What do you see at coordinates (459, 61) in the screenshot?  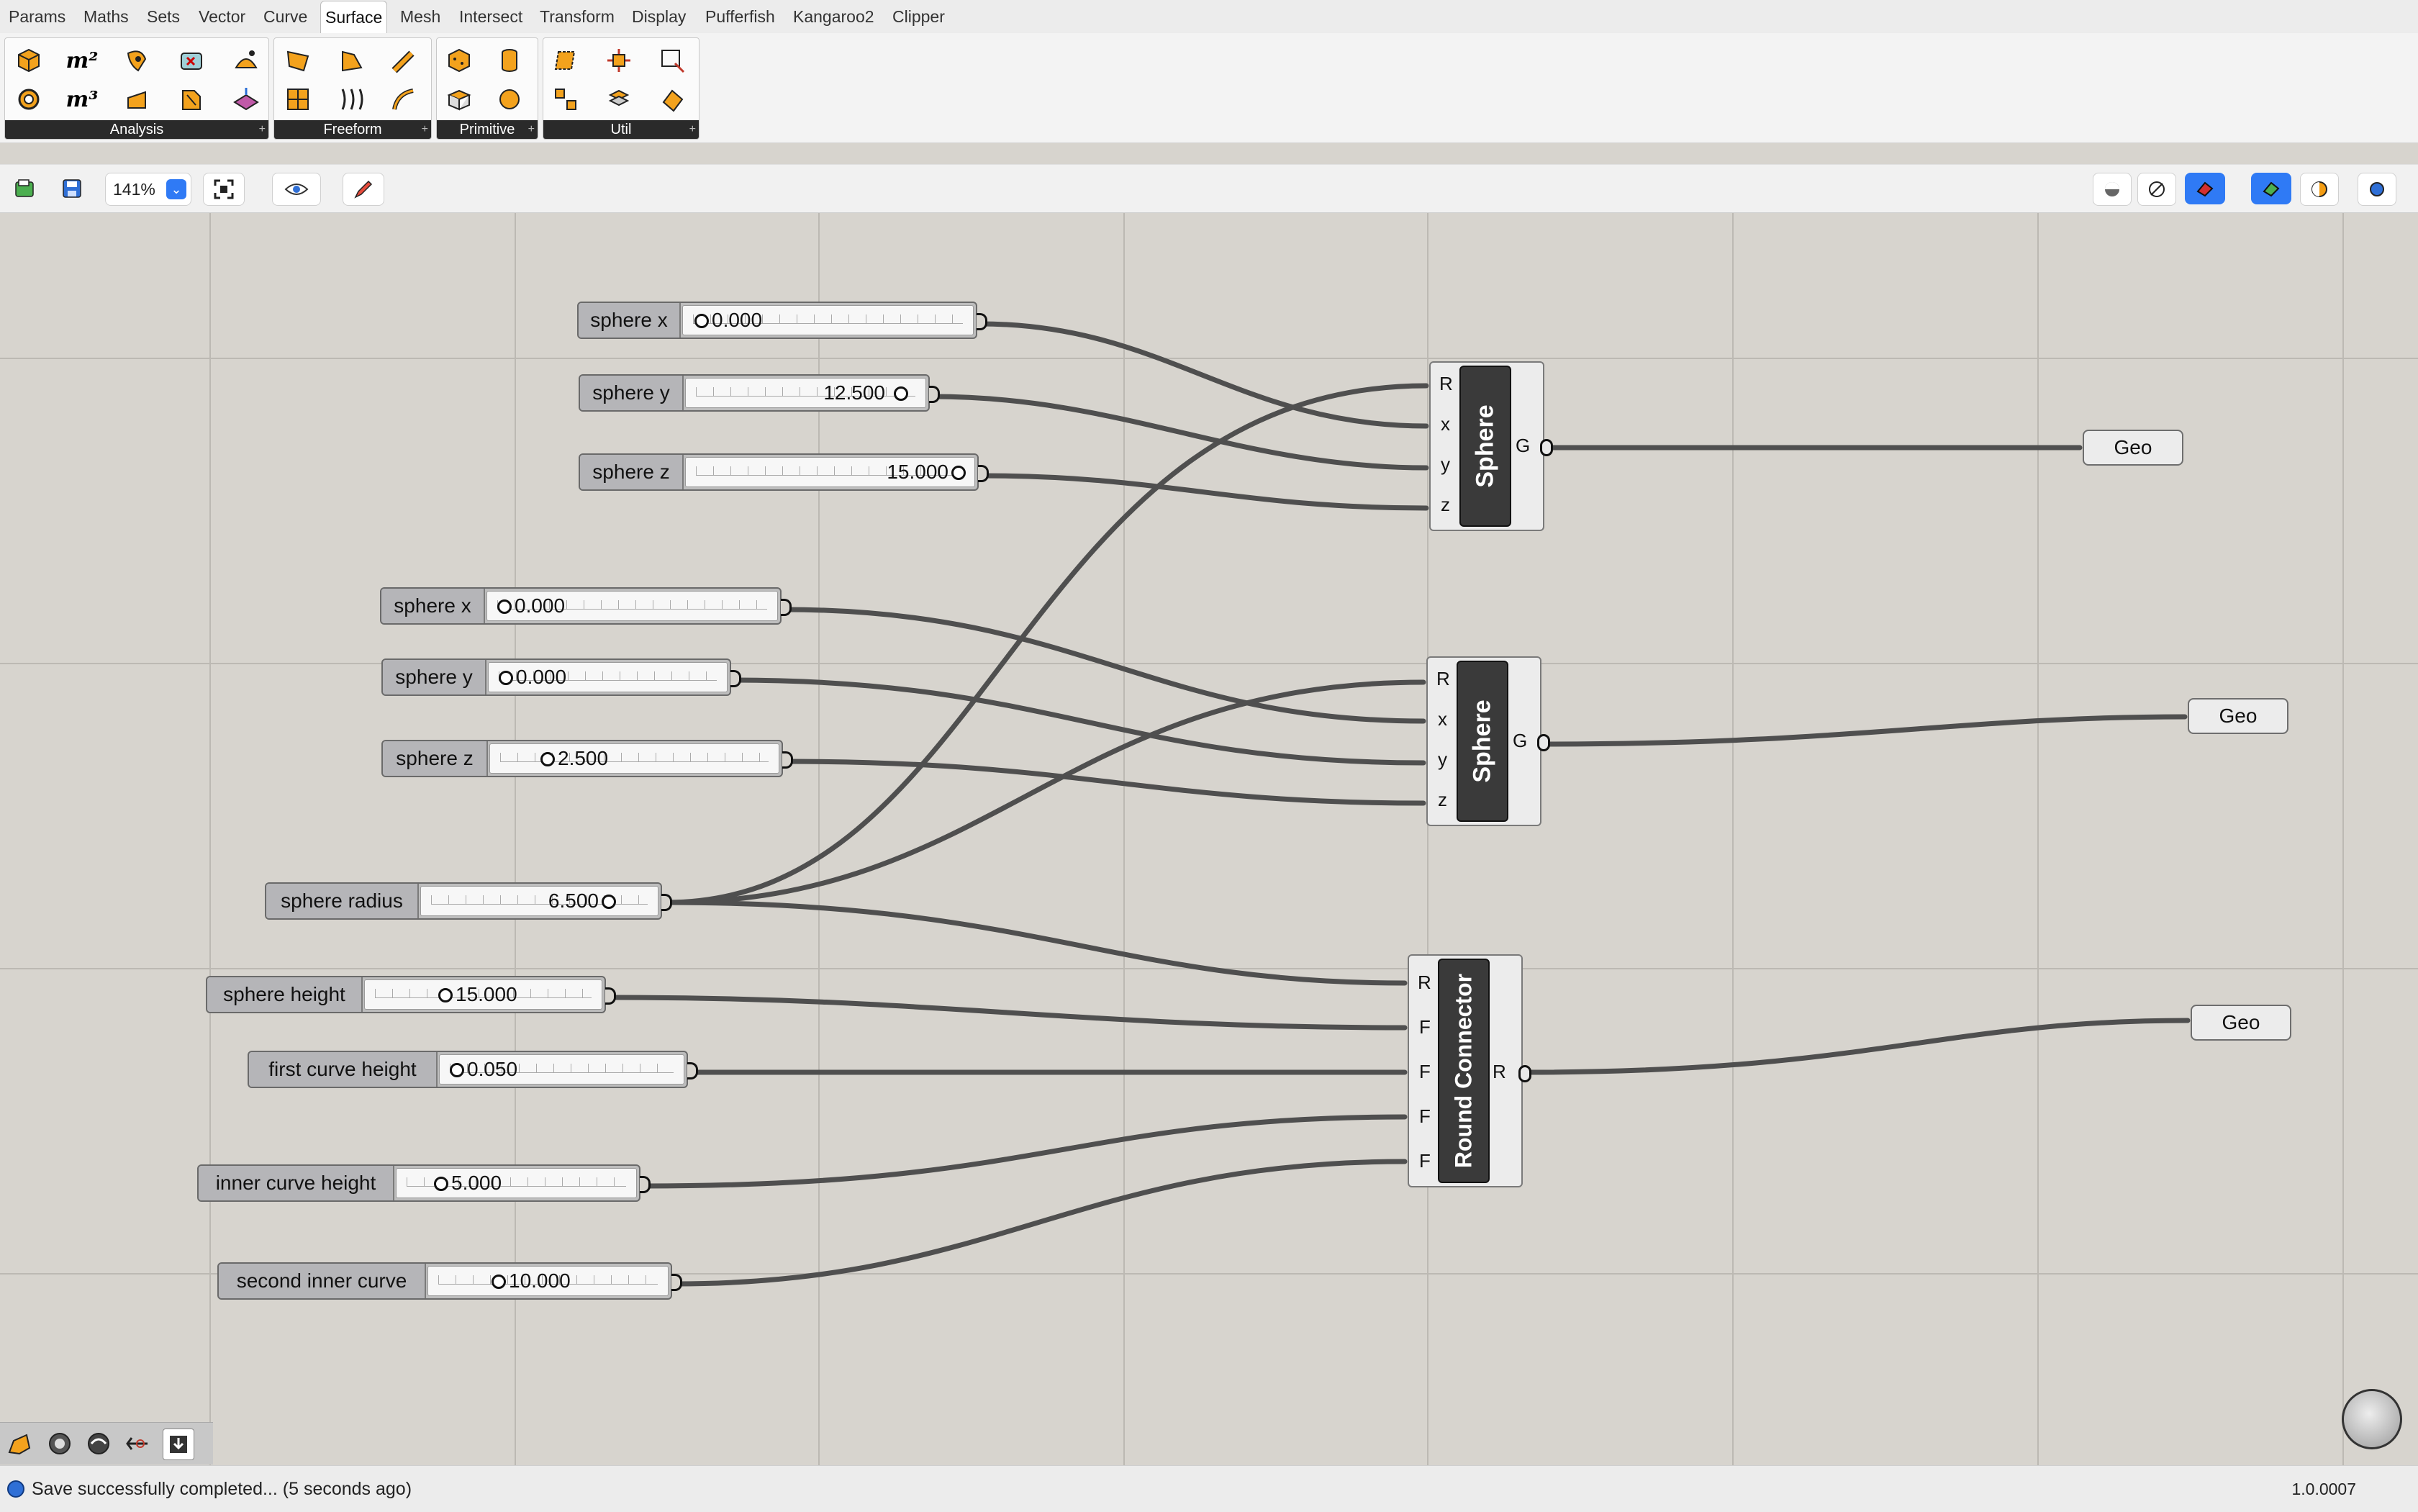 I see `box-icon` at bounding box center [459, 61].